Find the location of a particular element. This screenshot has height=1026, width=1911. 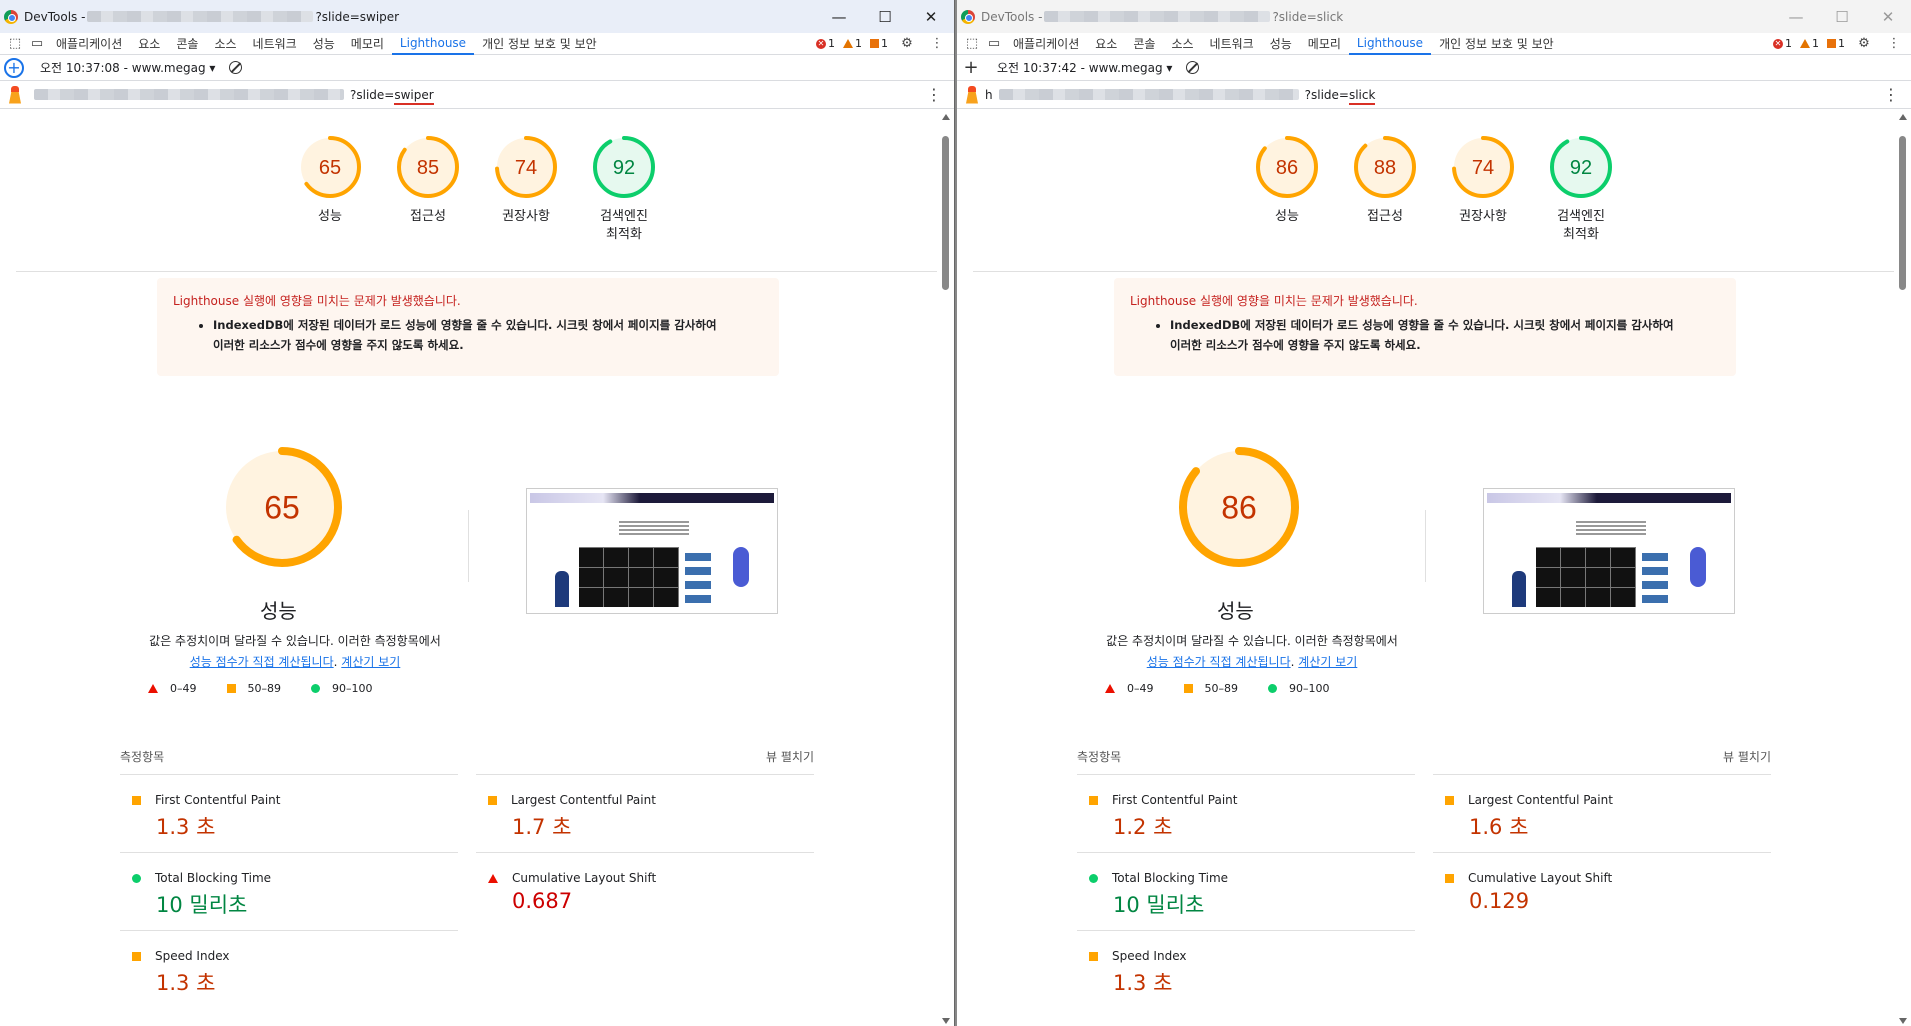

info-count: 1 is located at coordinates (1841, 43).